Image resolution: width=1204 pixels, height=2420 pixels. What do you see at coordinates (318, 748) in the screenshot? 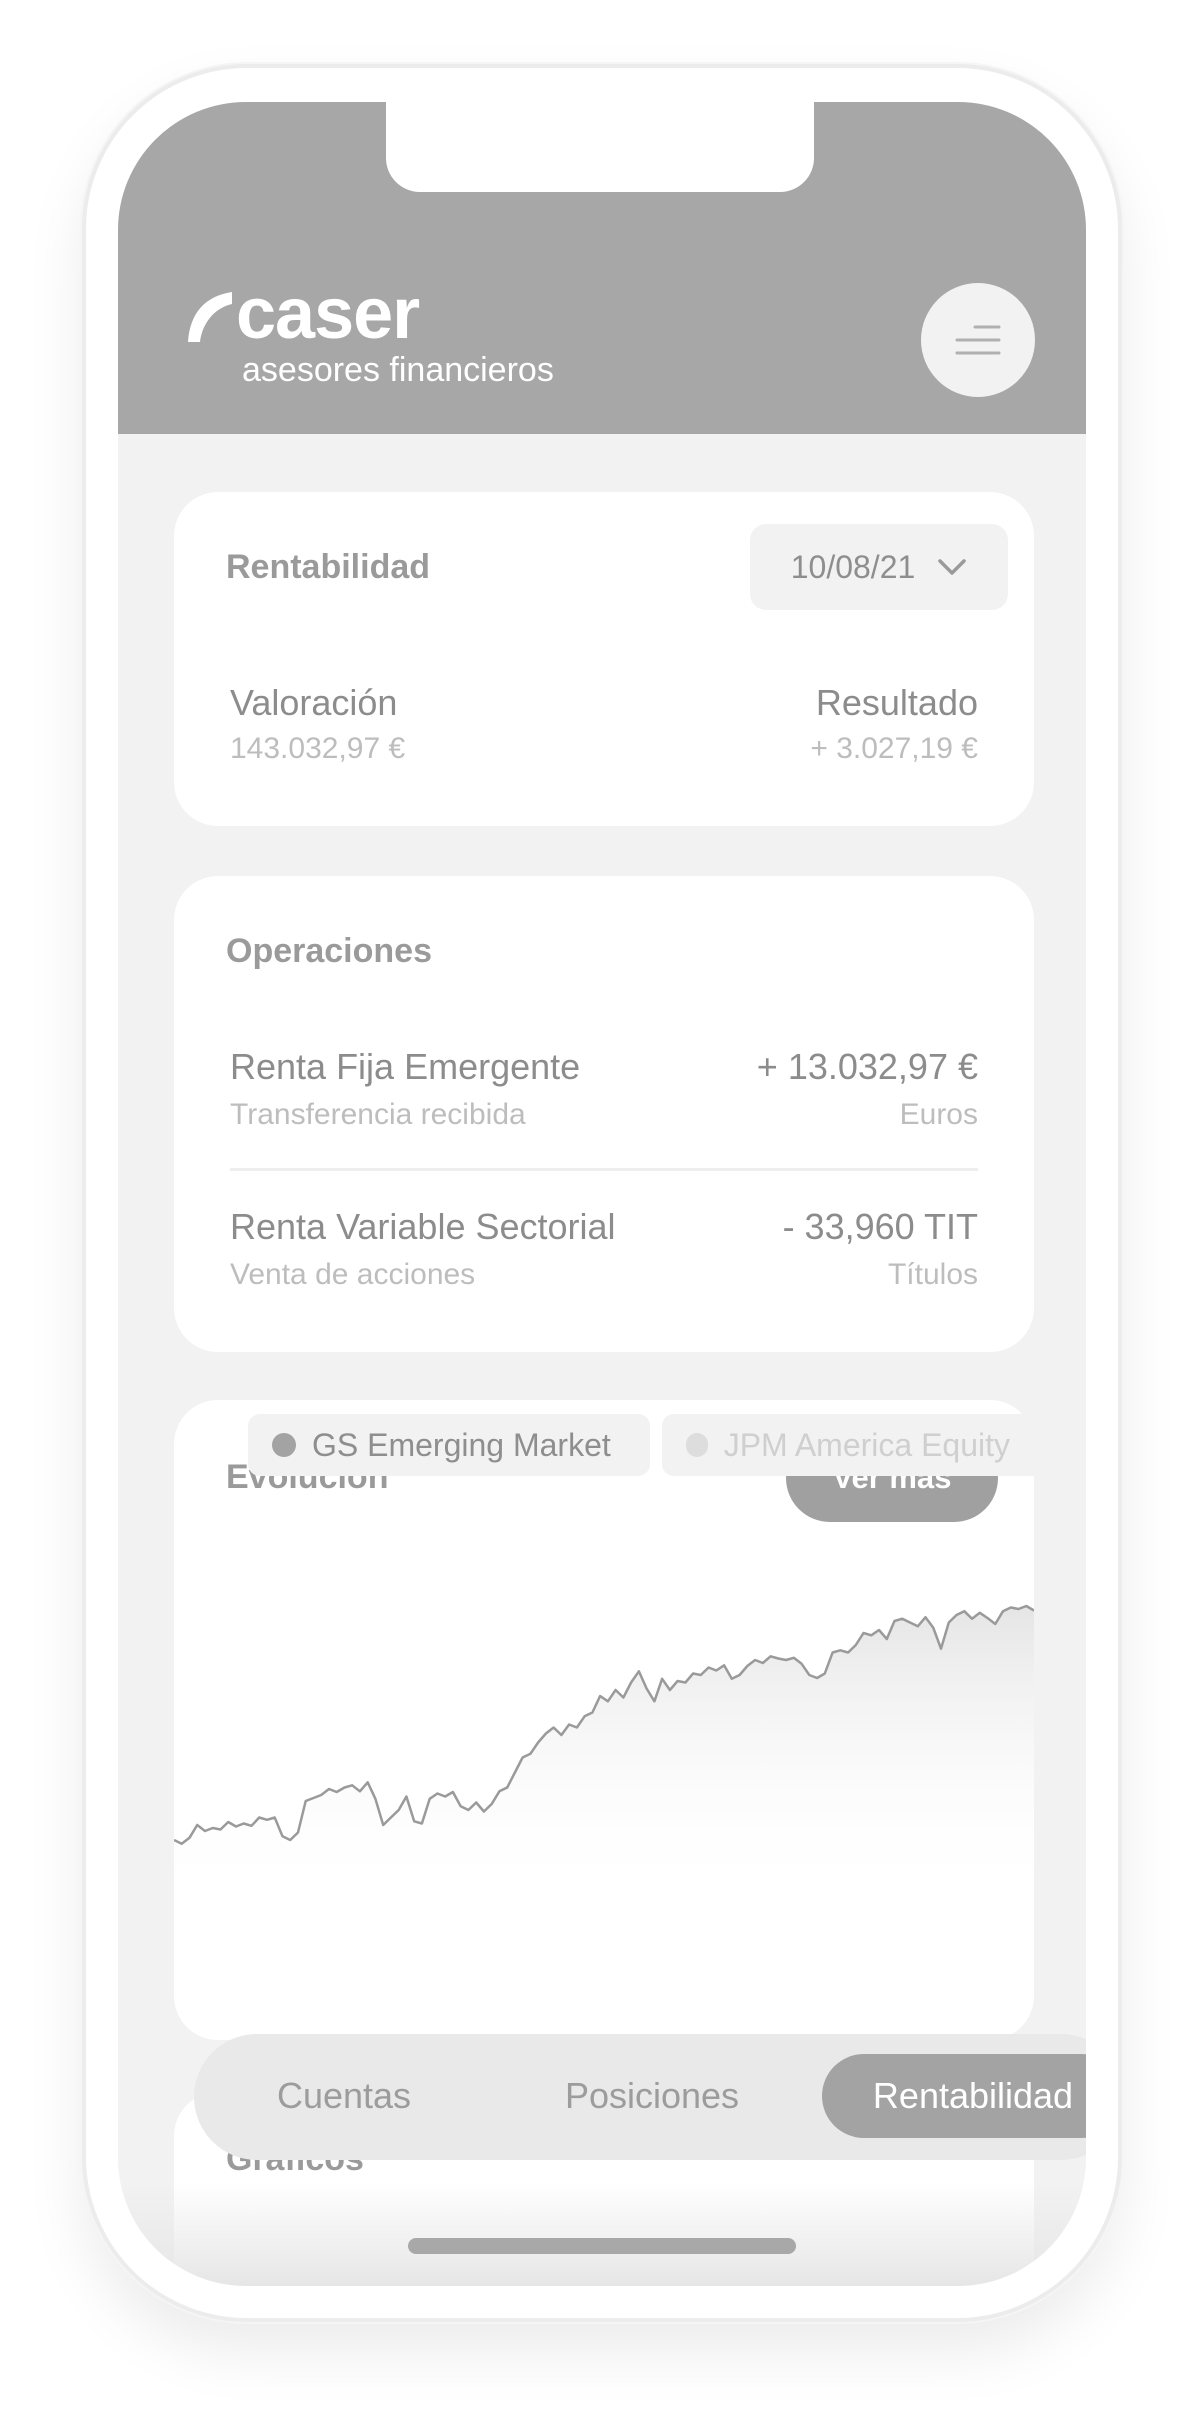
I see `valoracion-value: 143.032,97 €` at bounding box center [318, 748].